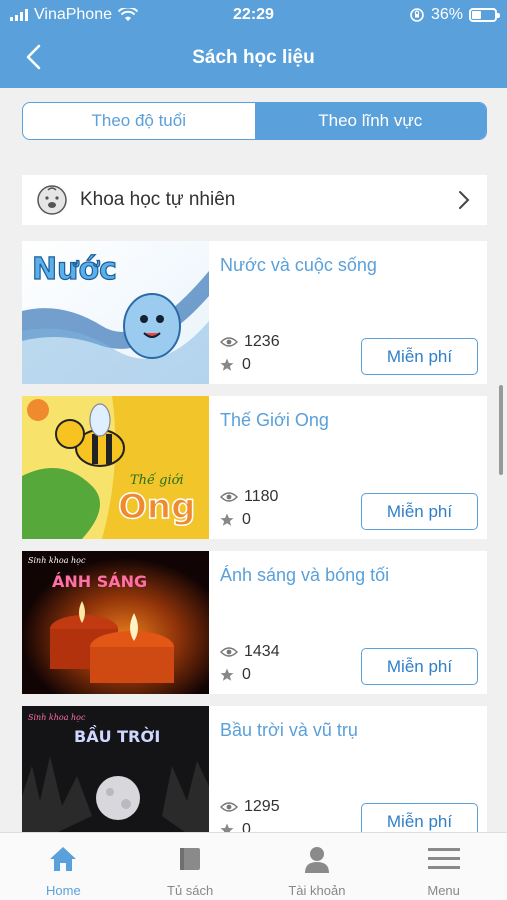 The image size is (507, 900). I want to click on category-label: Khoa học tự nhiên, so click(158, 199).